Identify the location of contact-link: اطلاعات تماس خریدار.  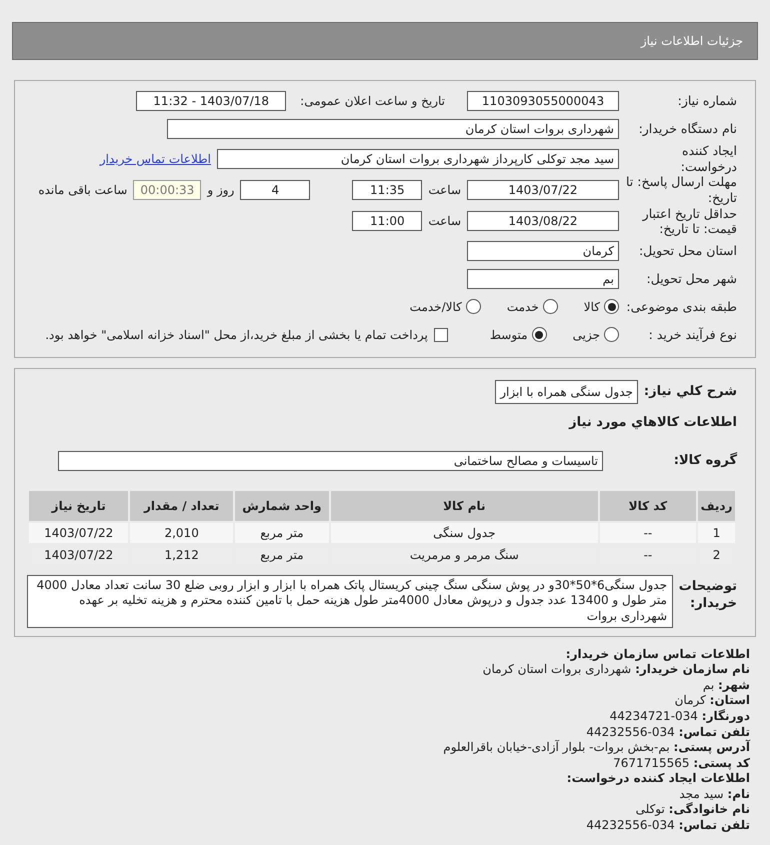
(155, 159).